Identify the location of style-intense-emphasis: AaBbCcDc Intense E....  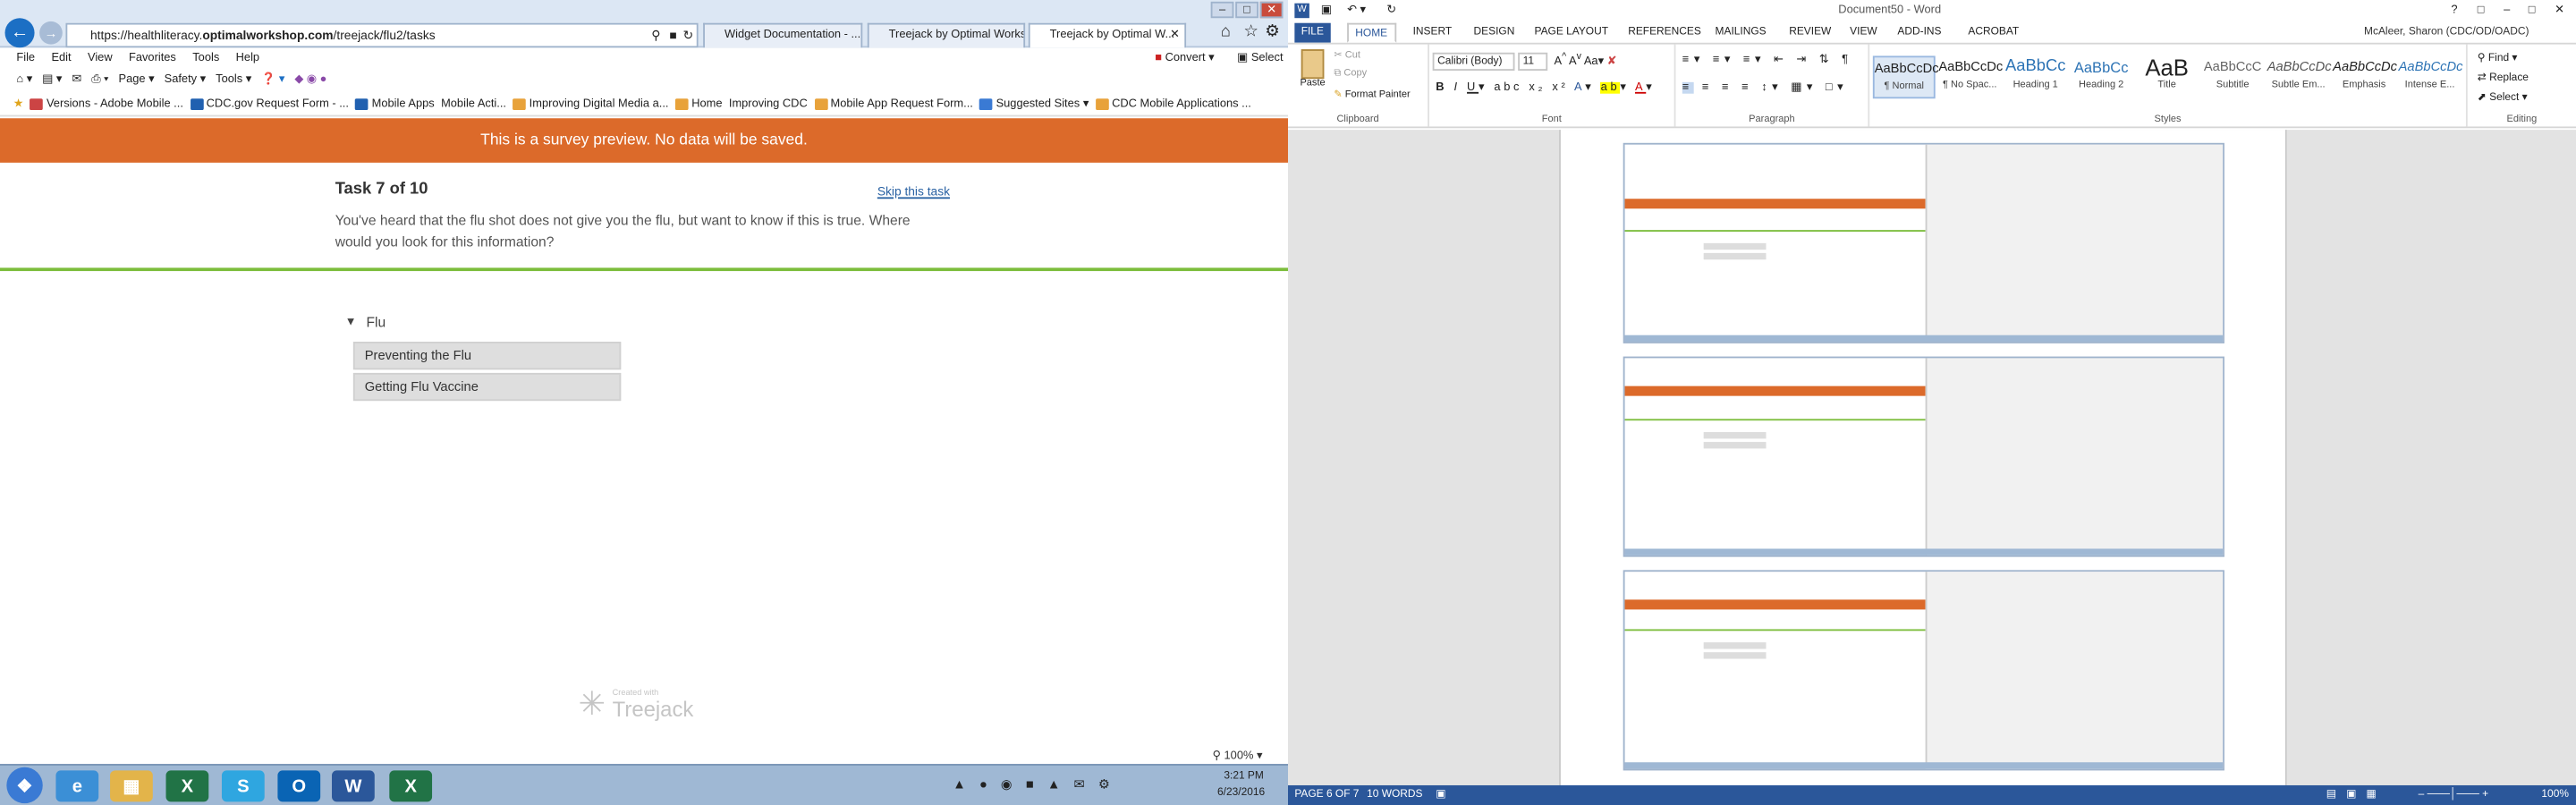
(2431, 76).